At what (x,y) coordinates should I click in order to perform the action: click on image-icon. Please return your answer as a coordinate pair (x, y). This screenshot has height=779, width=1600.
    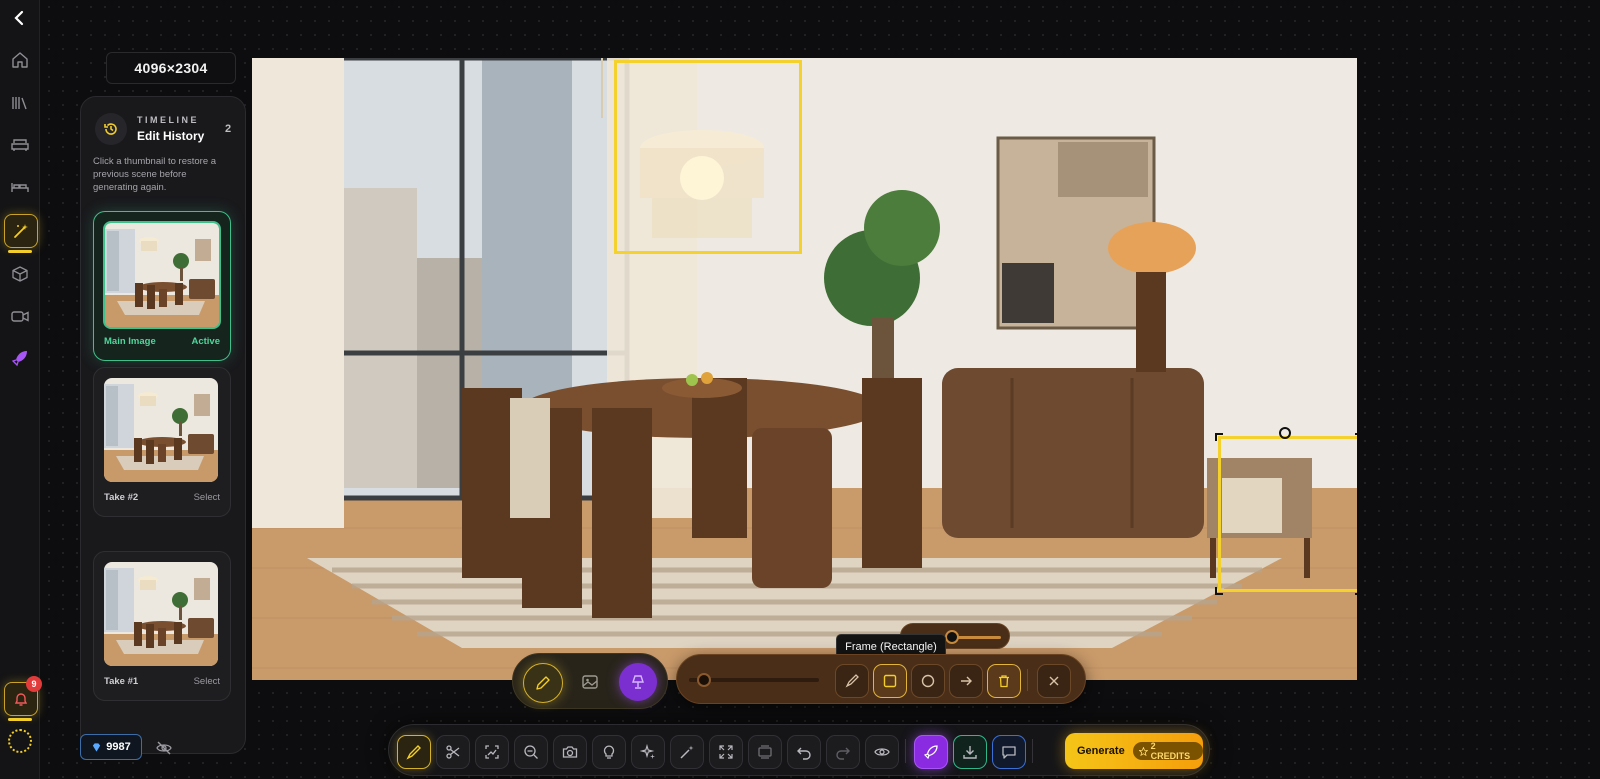
    Looking at the image, I should click on (590, 682).